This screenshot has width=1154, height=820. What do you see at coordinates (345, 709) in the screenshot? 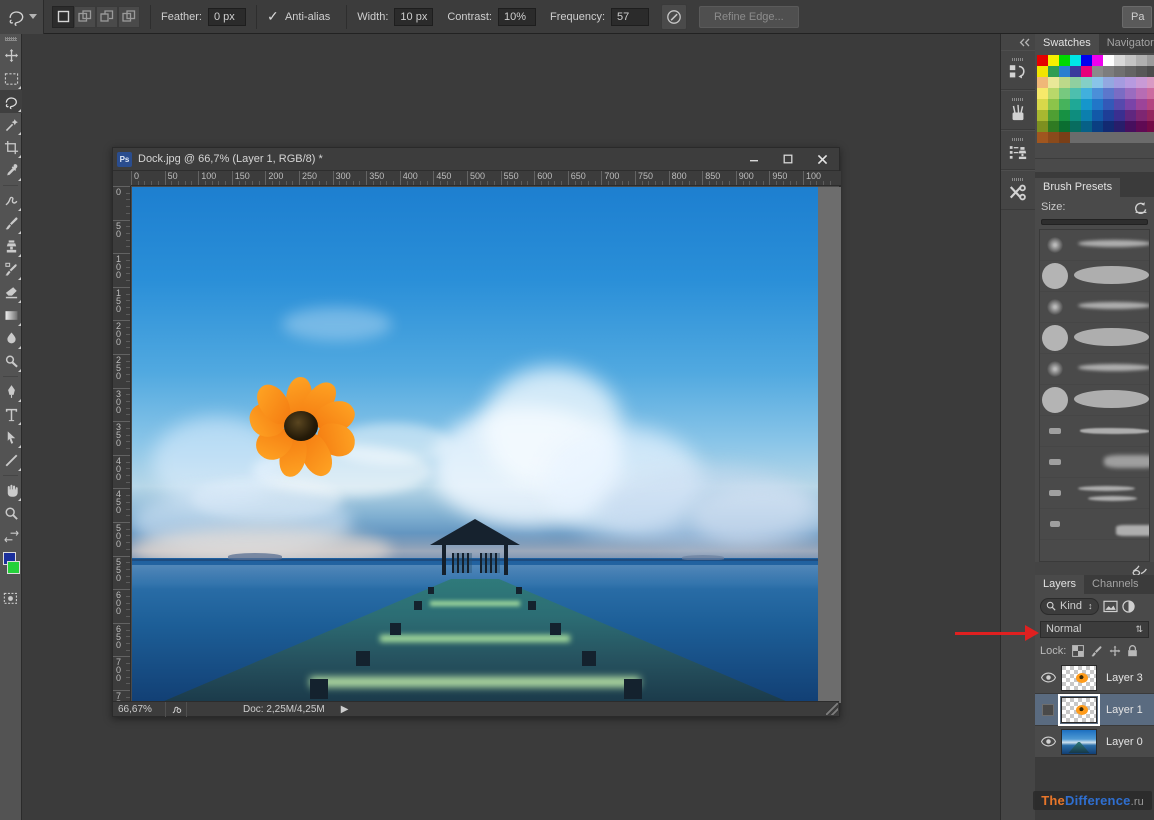
I see `status-menu-arrow-icon: ▶` at bounding box center [345, 709].